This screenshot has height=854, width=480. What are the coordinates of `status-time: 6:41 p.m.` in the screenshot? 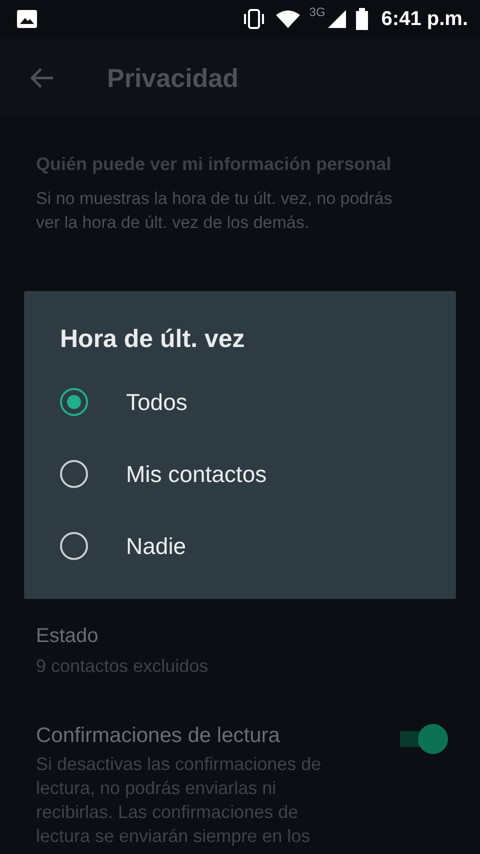 It's located at (424, 19).